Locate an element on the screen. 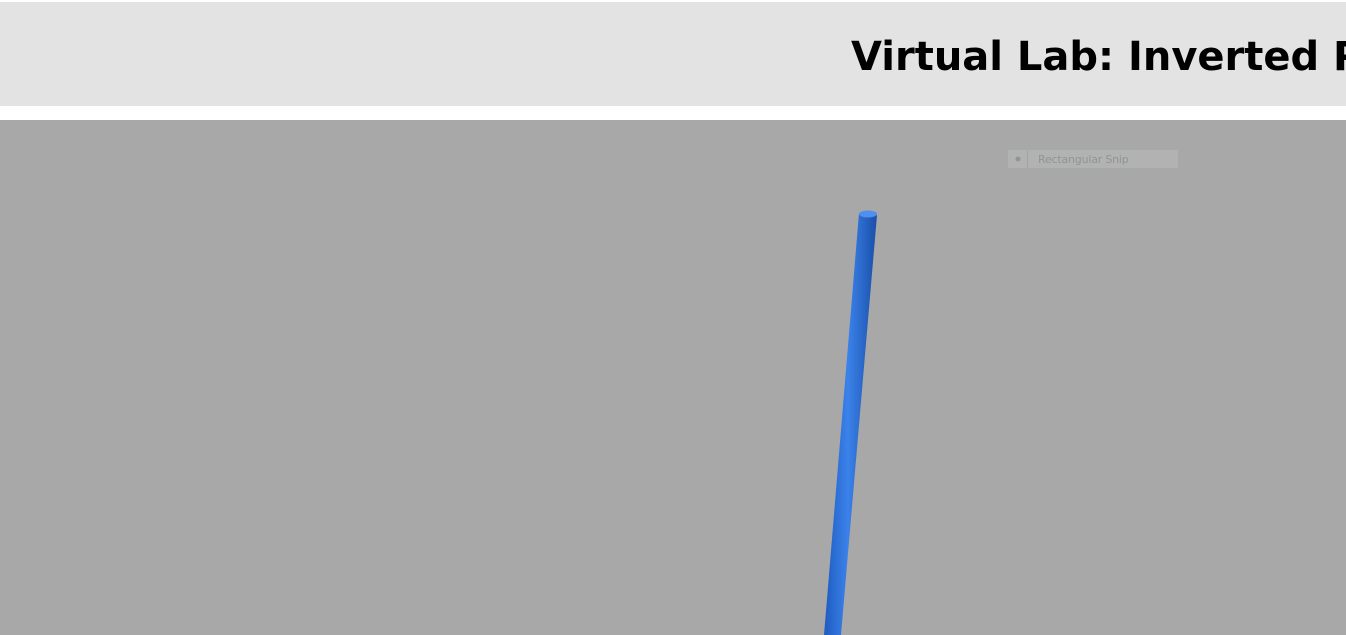 Image resolution: width=1346 pixels, height=635 pixels. pendulum-scene is located at coordinates (850, 422).